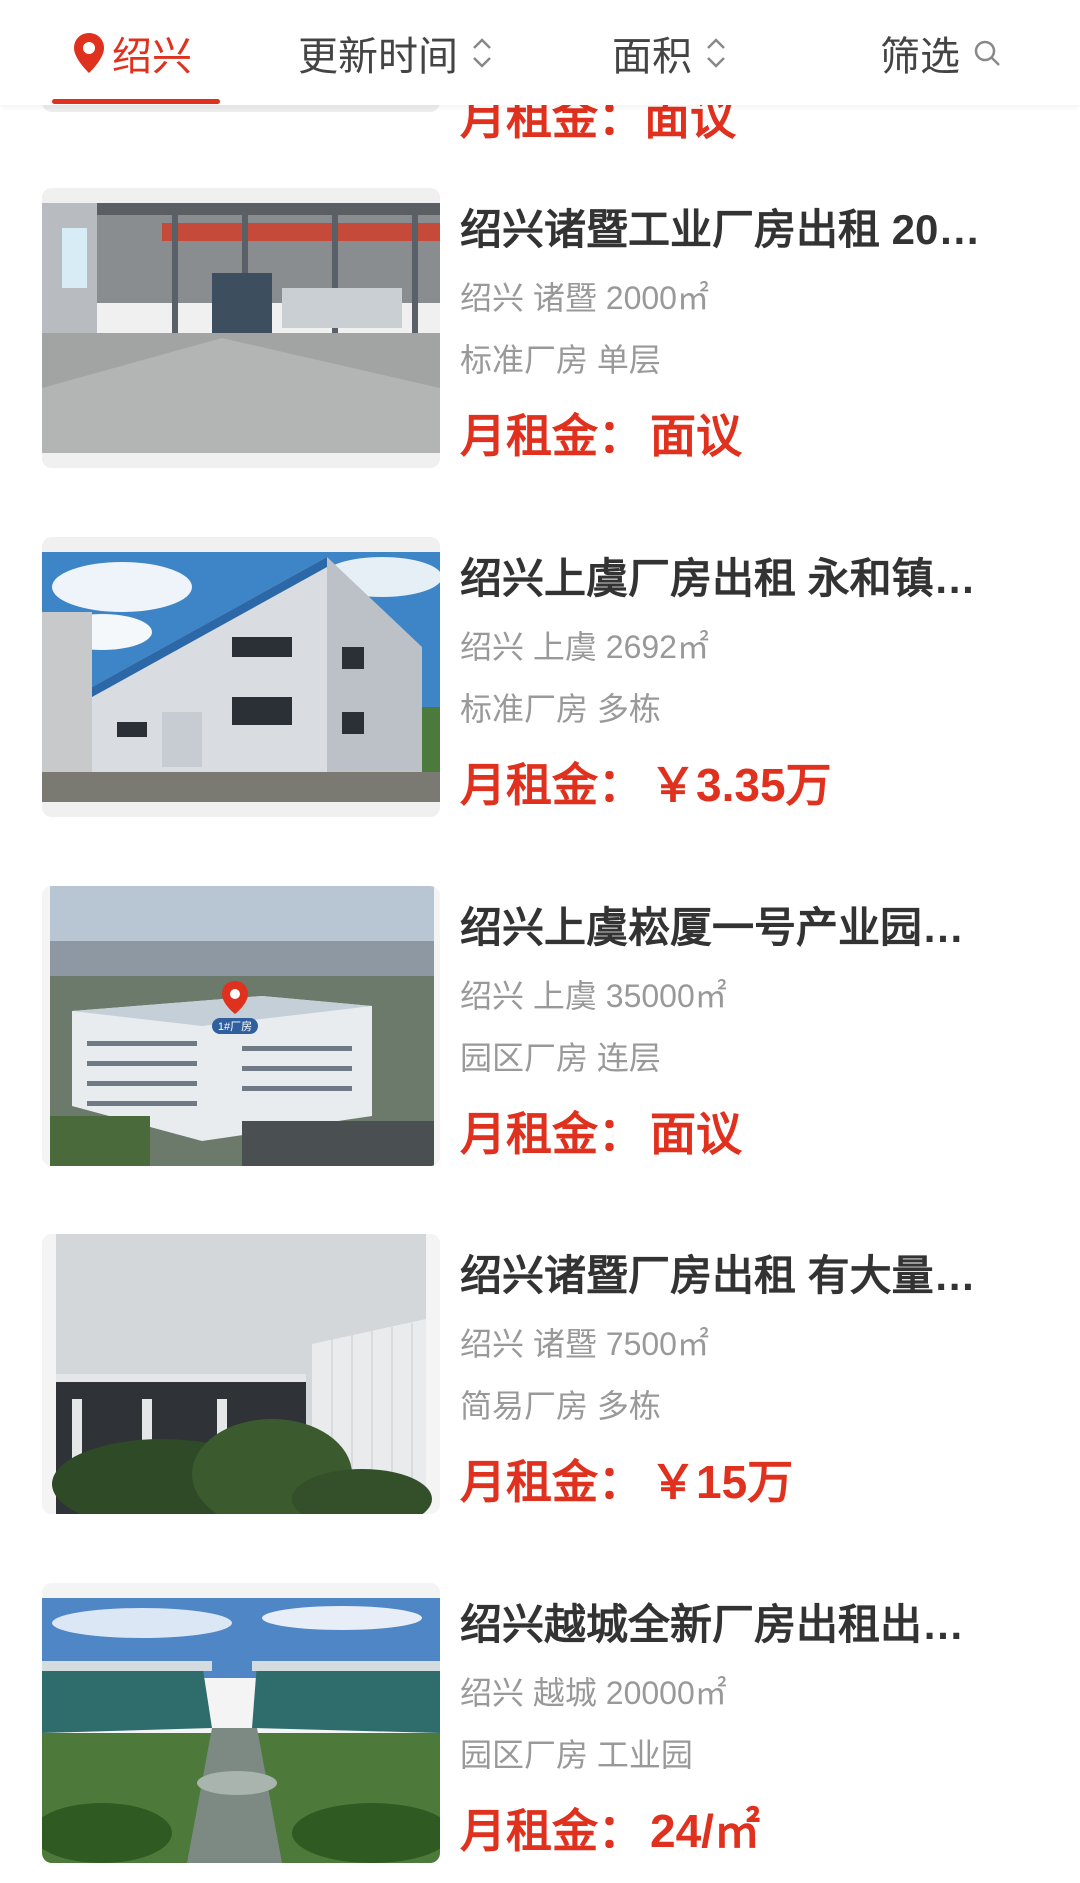 The width and height of the screenshot is (1080, 1883). Describe the element at coordinates (235, 1026) in the screenshot. I see `building-marker-label: 1#厂房` at that location.